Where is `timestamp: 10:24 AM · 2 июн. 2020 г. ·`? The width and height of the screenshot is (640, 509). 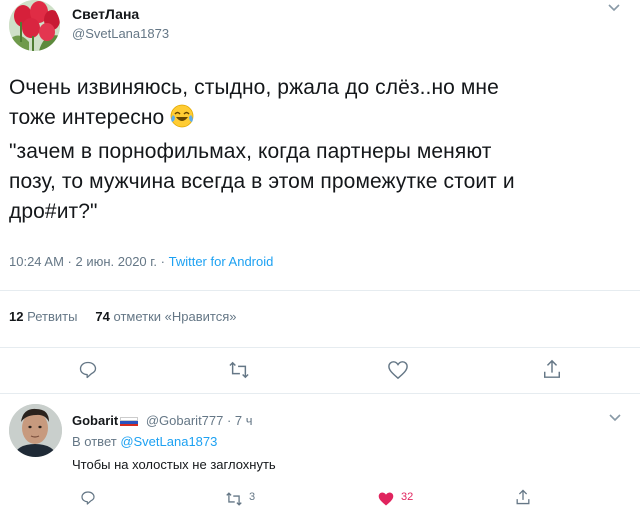
timestamp: 10:24 AM · 2 июн. 2020 г. · is located at coordinates (89, 261).